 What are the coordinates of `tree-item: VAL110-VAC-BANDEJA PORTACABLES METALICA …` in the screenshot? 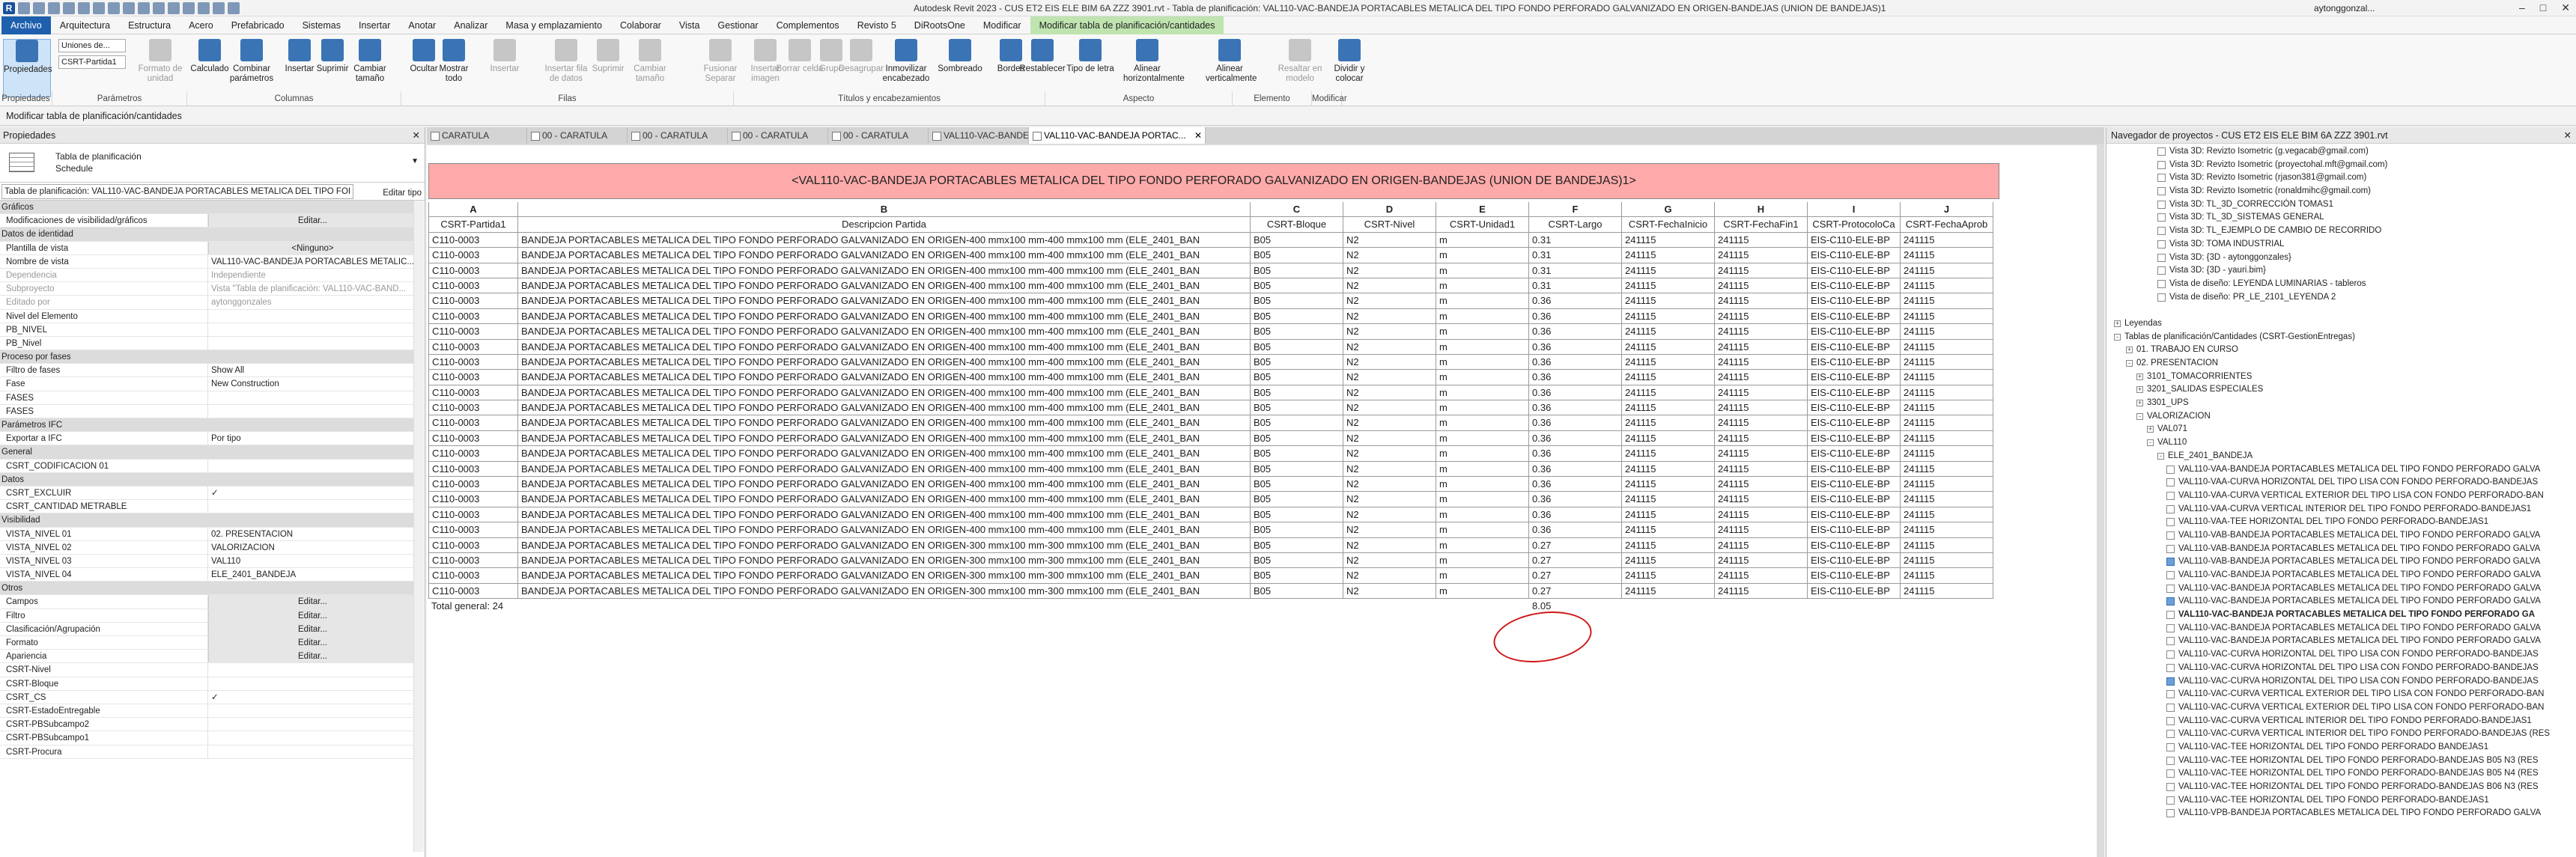 It's located at (2340, 641).